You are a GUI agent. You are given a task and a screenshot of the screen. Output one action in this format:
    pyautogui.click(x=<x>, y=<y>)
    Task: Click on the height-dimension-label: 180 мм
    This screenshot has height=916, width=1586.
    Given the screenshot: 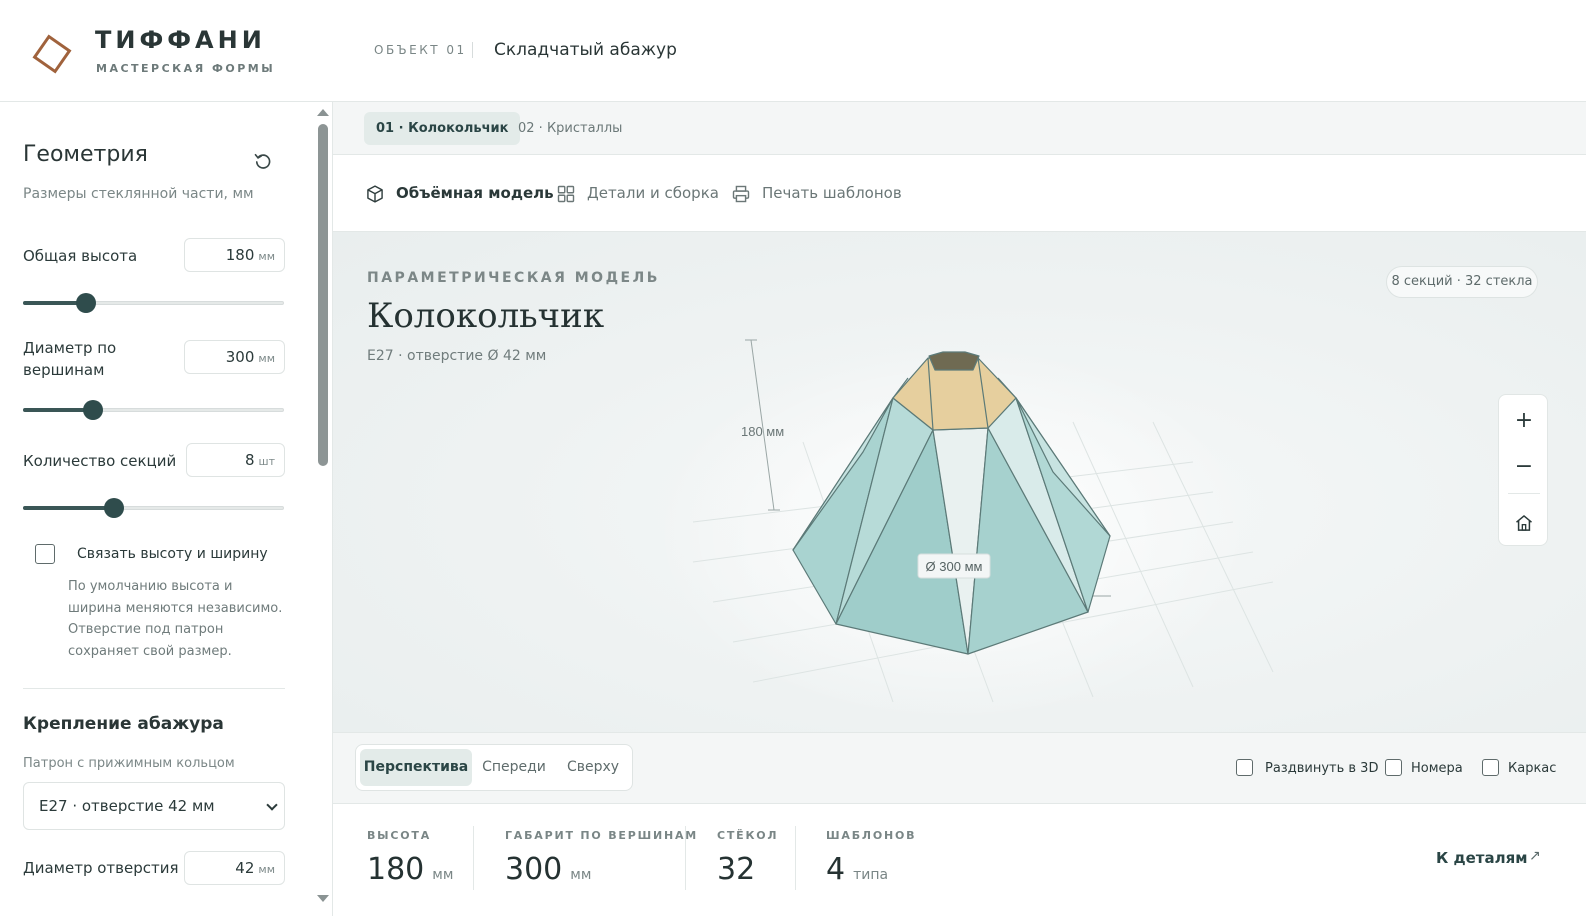 What is the action you would take?
    pyautogui.click(x=762, y=431)
    